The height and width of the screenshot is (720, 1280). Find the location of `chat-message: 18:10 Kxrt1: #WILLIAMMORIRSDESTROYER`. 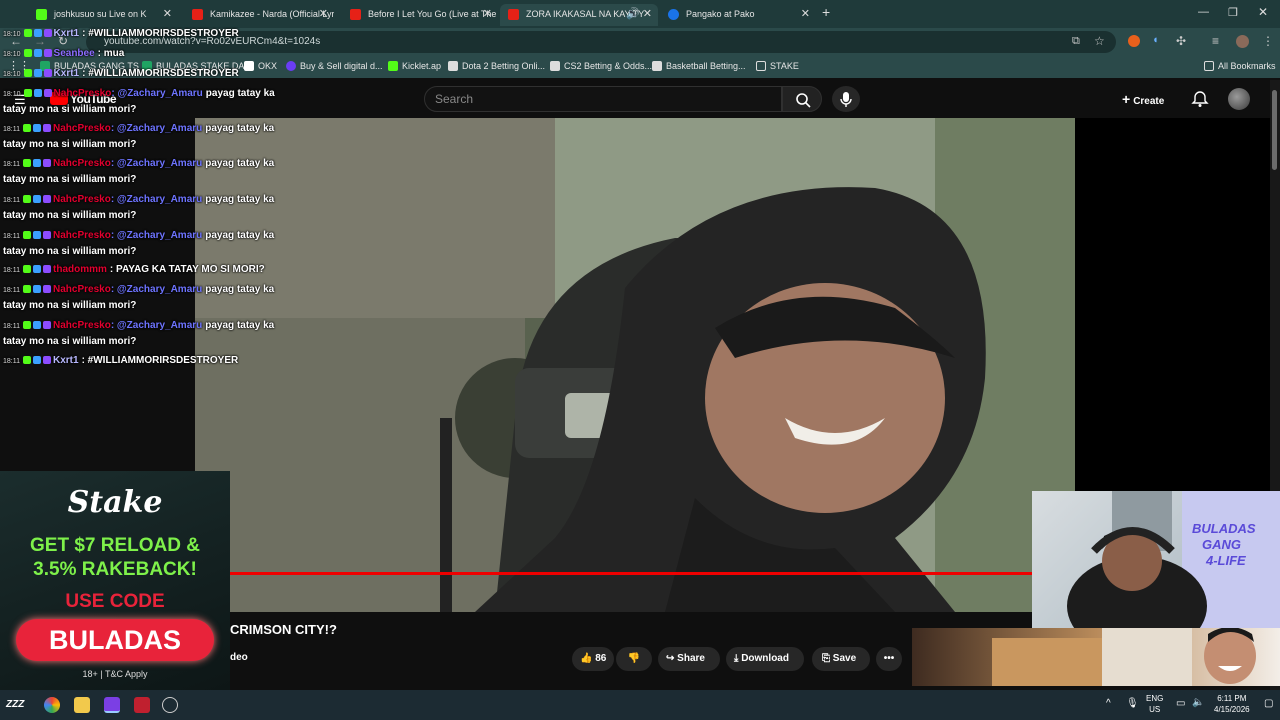

chat-message: 18:10 Kxrt1: #WILLIAMMORIRSDESTROYER is located at coordinates (121, 33).